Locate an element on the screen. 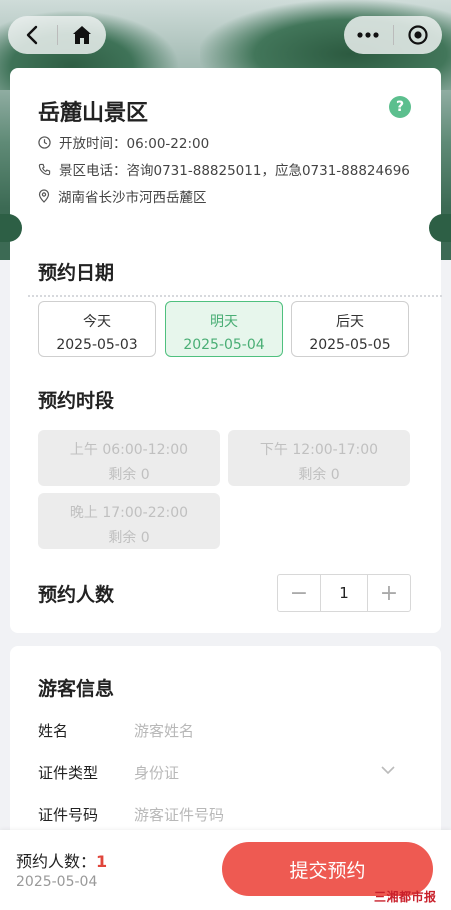 The width and height of the screenshot is (451, 910). date-option-label: 今天 is located at coordinates (97, 322).